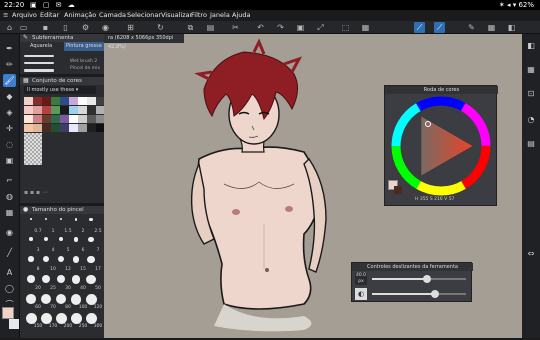  Describe the element at coordinates (49, 15) in the screenshot. I see `menu-editar: Editar` at that location.